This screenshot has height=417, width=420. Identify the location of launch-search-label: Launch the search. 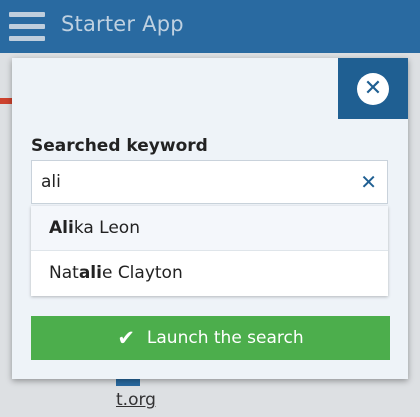
(225, 338).